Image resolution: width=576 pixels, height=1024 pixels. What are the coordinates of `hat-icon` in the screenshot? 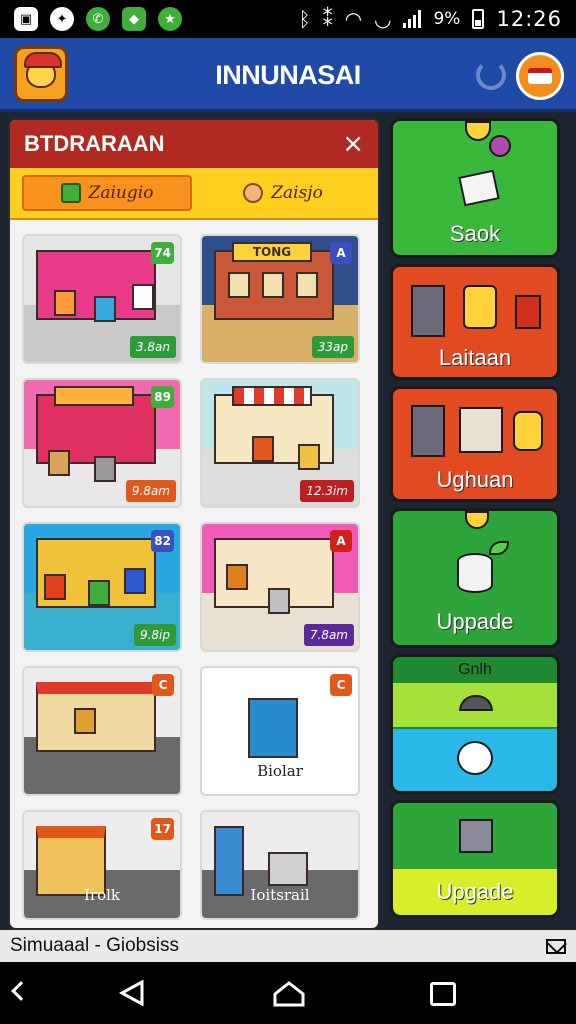 It's located at (476, 703).